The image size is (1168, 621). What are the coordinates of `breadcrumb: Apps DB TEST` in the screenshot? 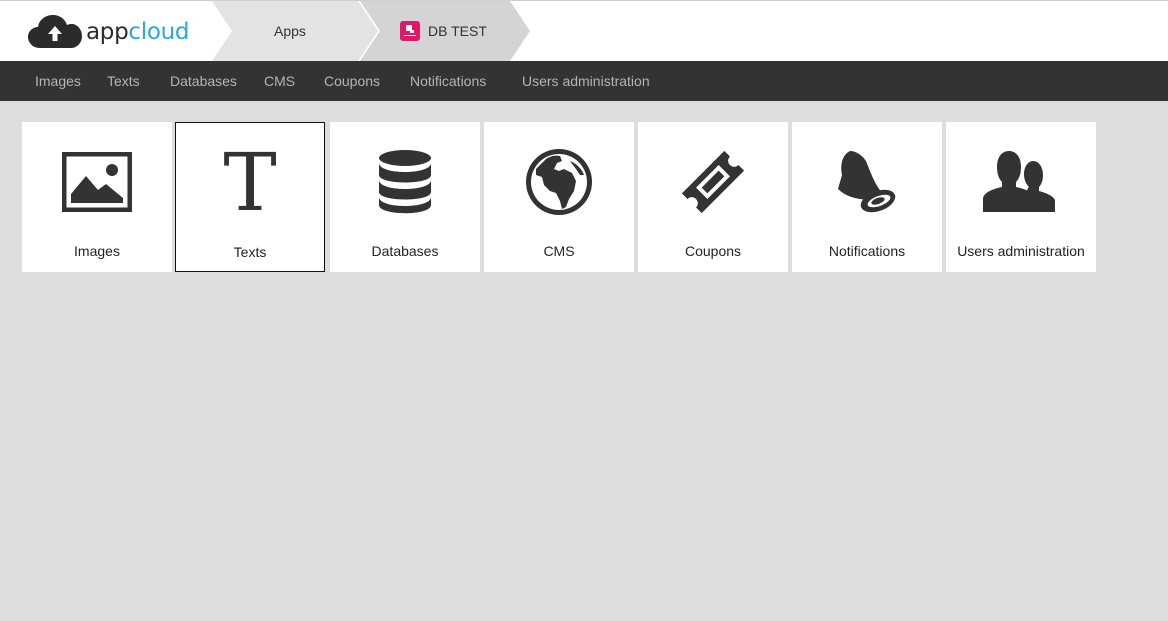 It's located at (377, 31).